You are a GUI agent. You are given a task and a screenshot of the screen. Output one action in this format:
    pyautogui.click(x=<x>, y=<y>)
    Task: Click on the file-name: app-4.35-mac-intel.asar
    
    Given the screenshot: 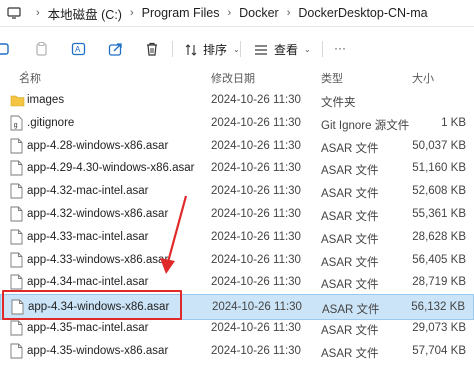 What is the action you would take?
    pyautogui.click(x=88, y=328)
    